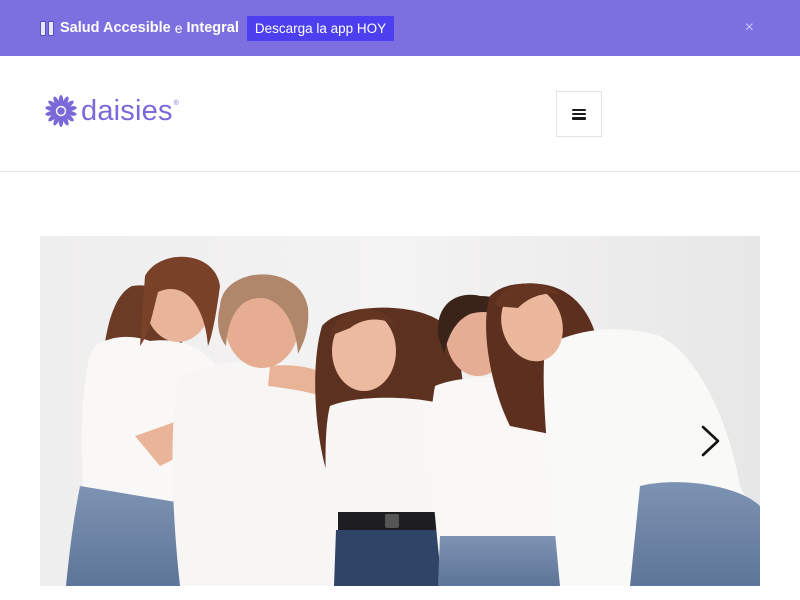  I want to click on logo: daisies ®, so click(111, 111).